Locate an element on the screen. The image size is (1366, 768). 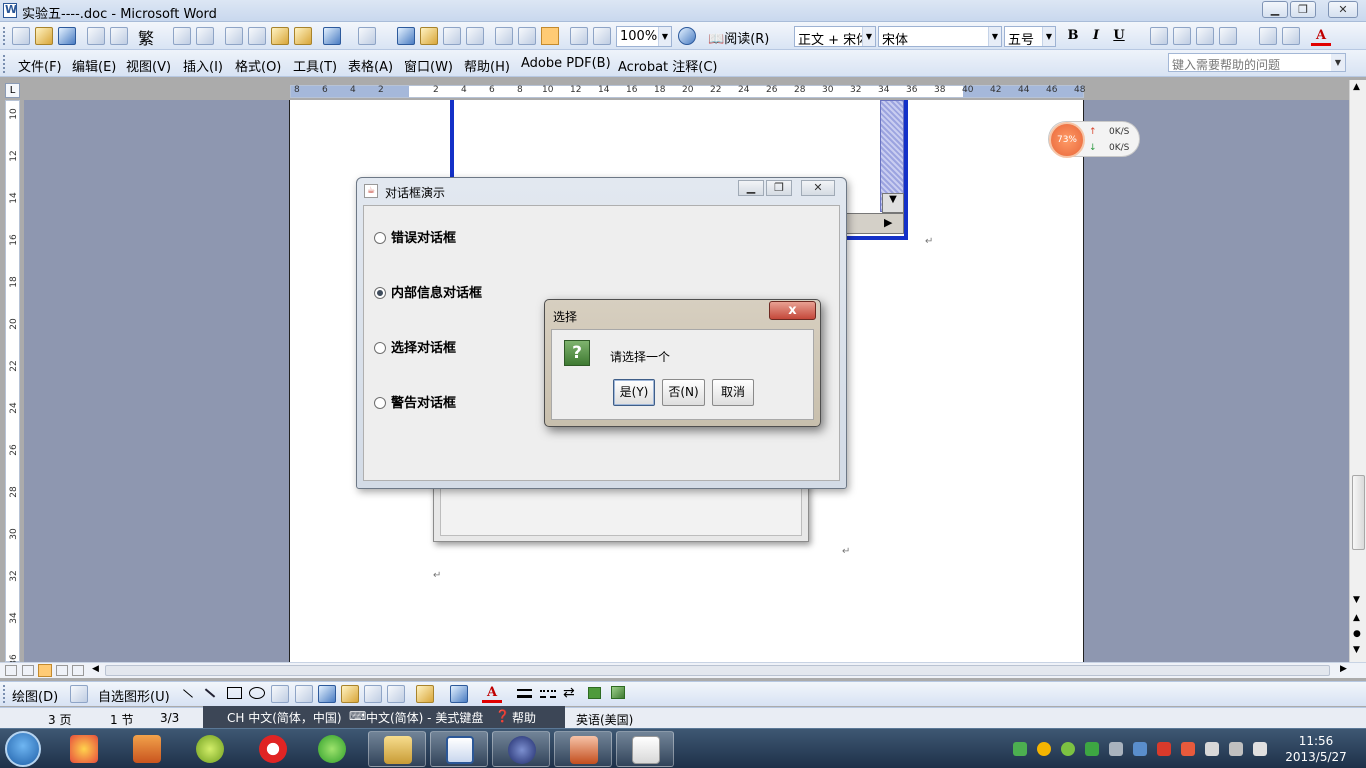
help-search-input: 键入需要帮助的问题 ▼ is located at coordinates (1257, 62).